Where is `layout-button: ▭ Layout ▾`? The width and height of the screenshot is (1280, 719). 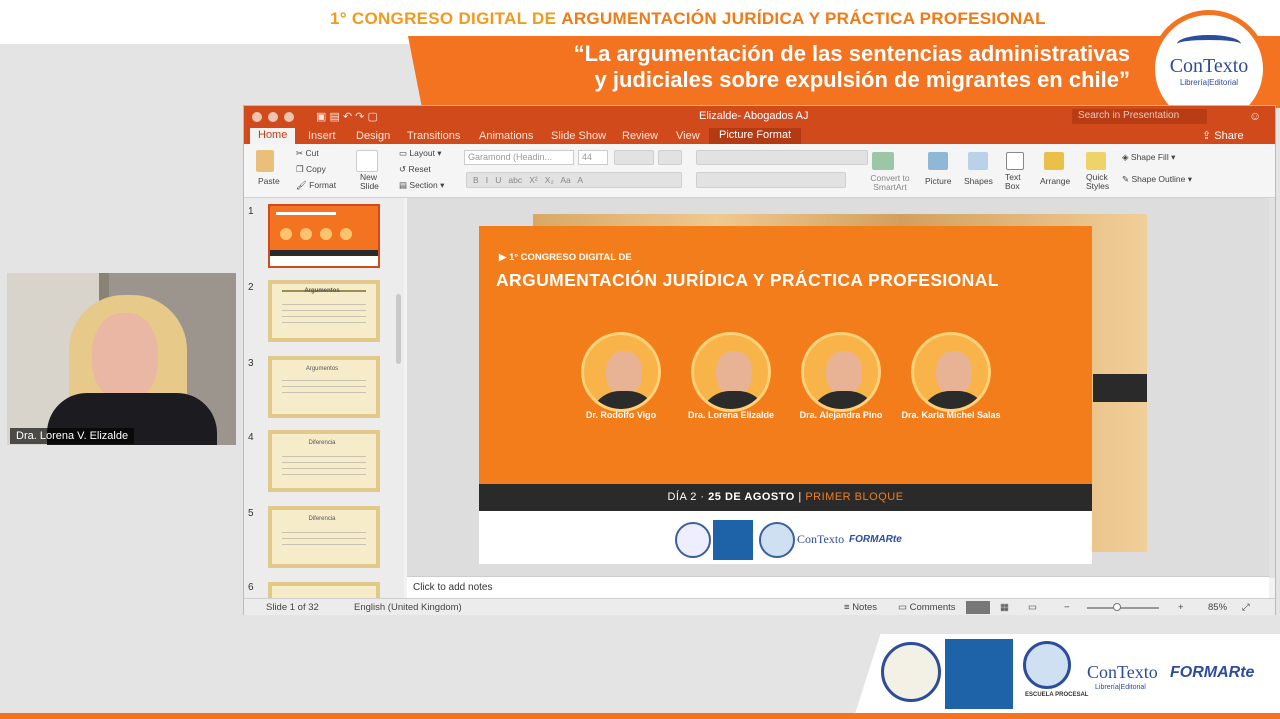
layout-button: ▭ Layout ▾ is located at coordinates (420, 153).